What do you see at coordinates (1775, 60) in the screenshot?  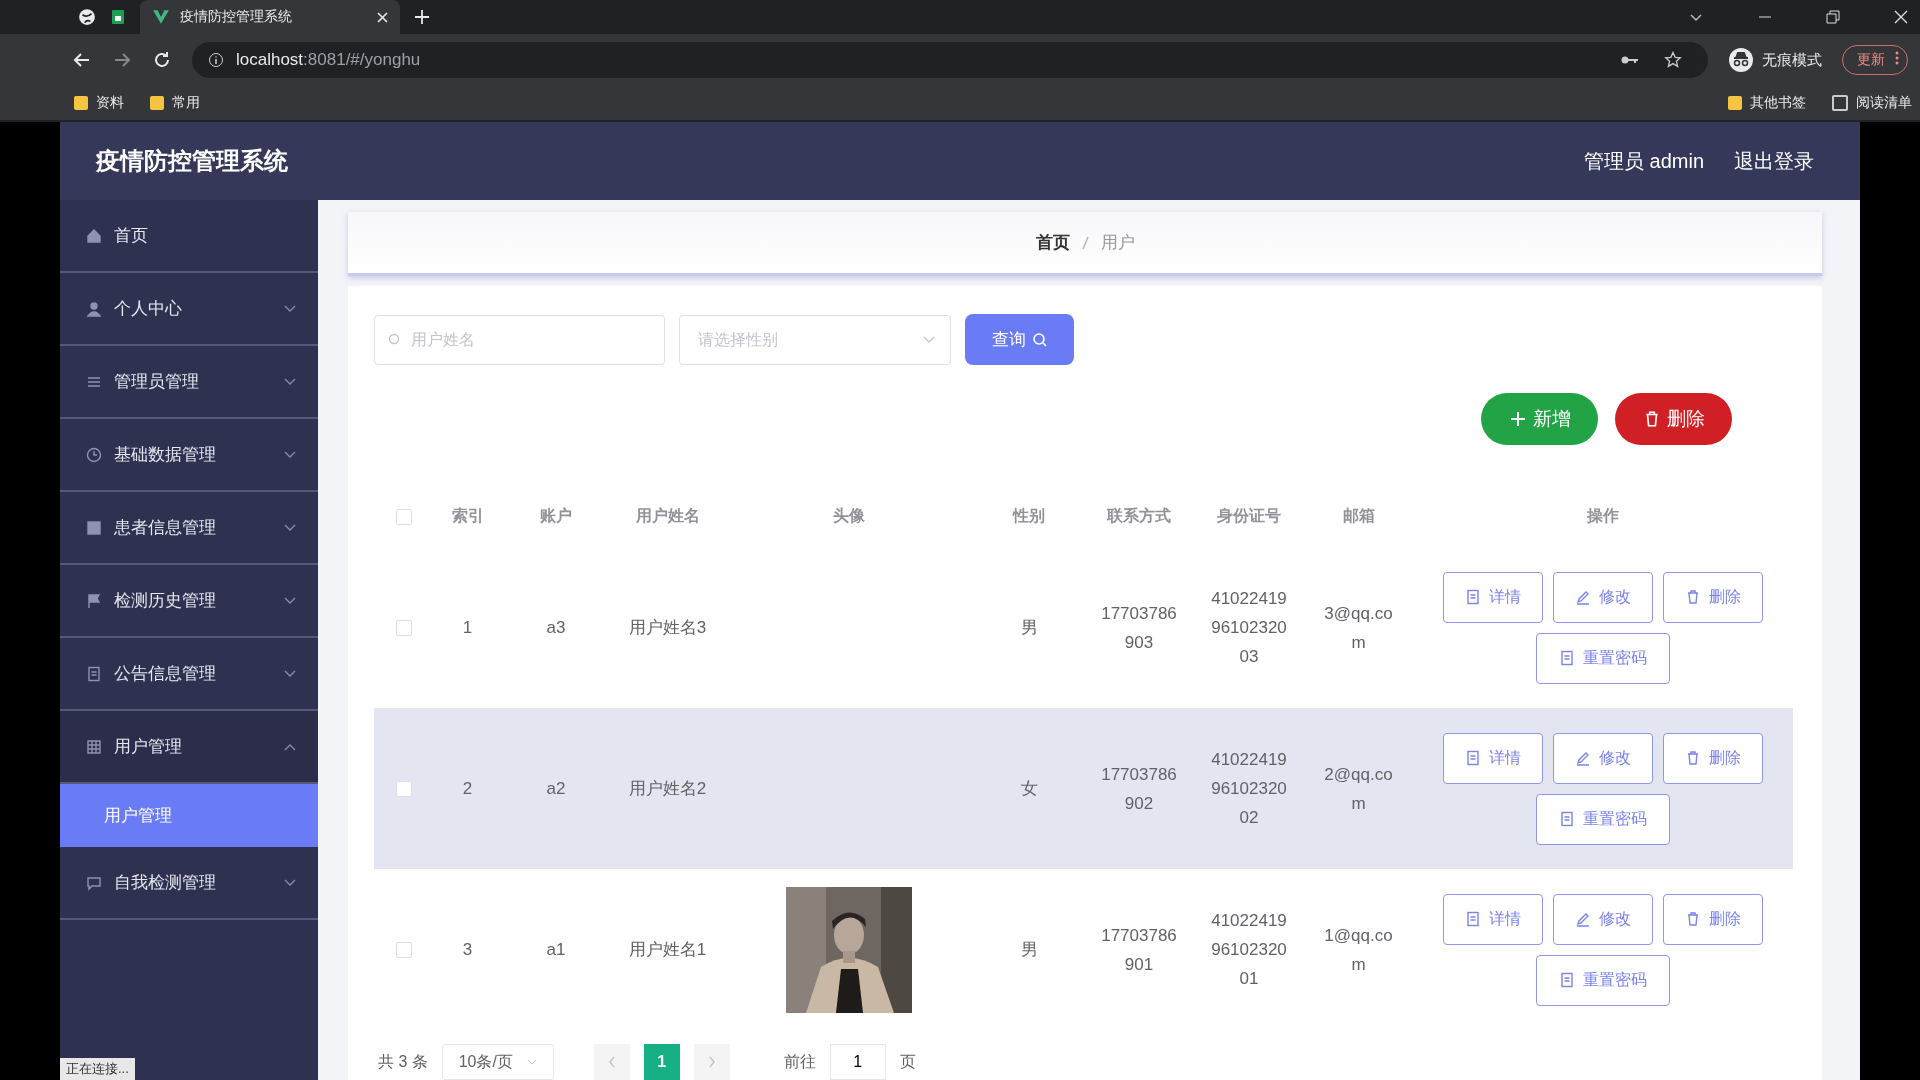 I see `incognito-button: 无痕模式` at bounding box center [1775, 60].